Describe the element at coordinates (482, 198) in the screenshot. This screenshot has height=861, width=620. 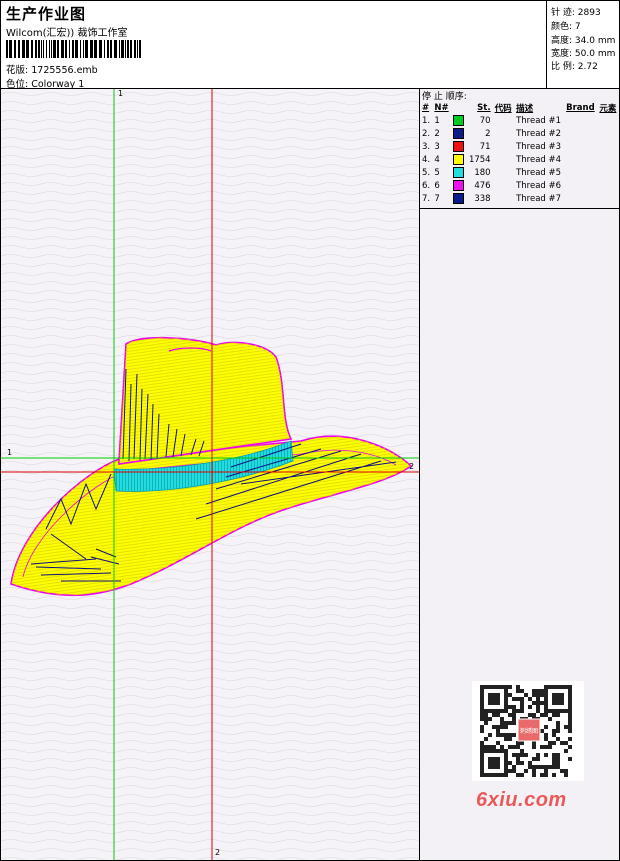
I see `thread-stitches: 338` at that location.